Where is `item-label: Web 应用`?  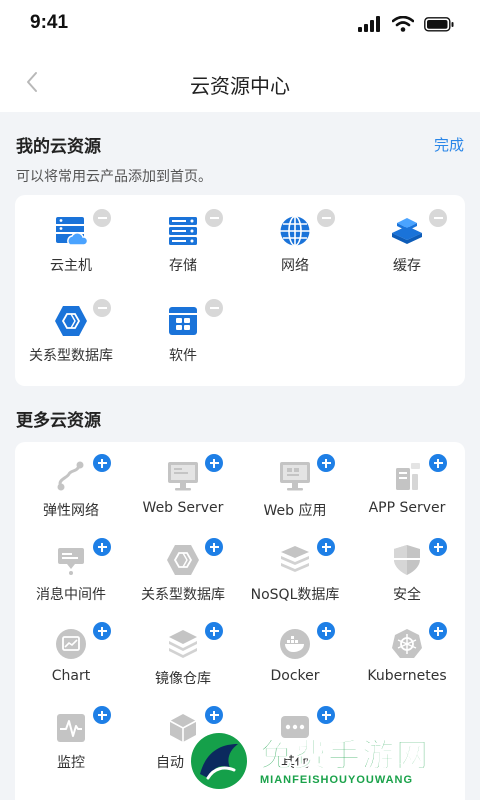 item-label: Web 应用 is located at coordinates (295, 511).